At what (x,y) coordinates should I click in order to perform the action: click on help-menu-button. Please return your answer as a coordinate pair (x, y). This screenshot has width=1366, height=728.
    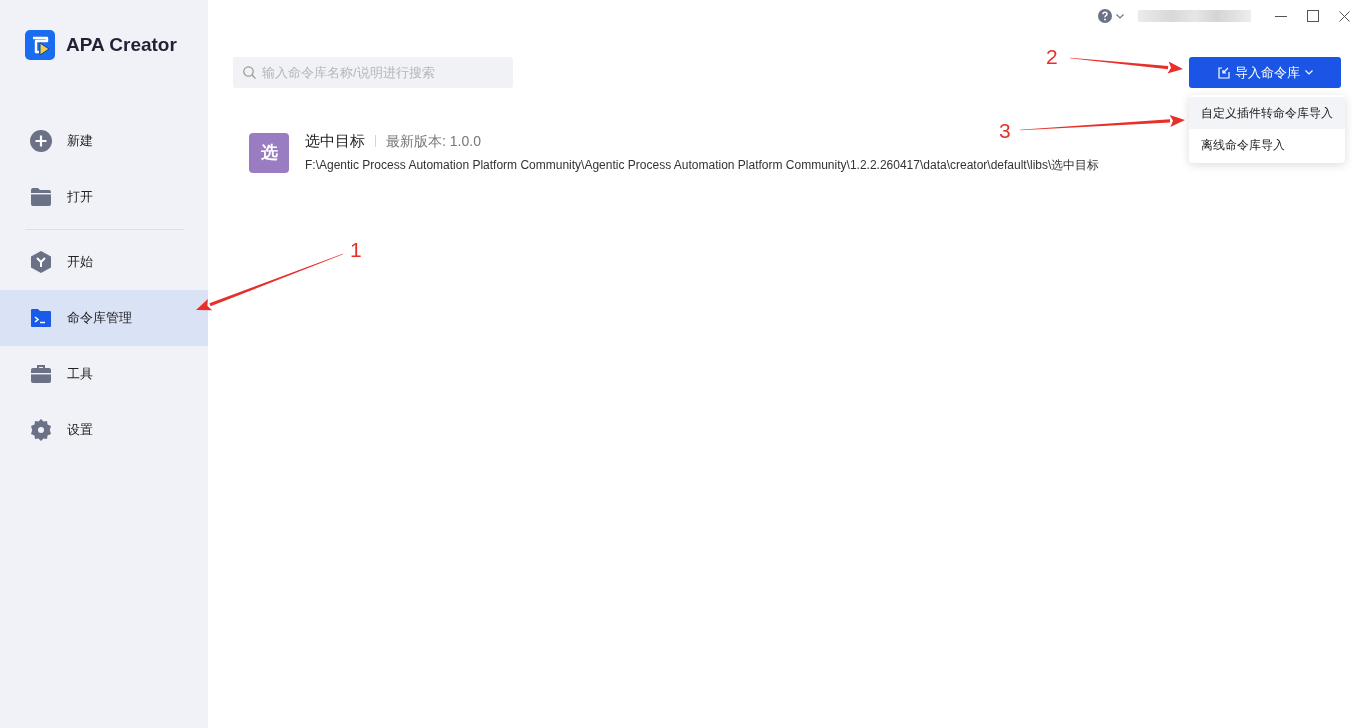
    Looking at the image, I should click on (1111, 16).